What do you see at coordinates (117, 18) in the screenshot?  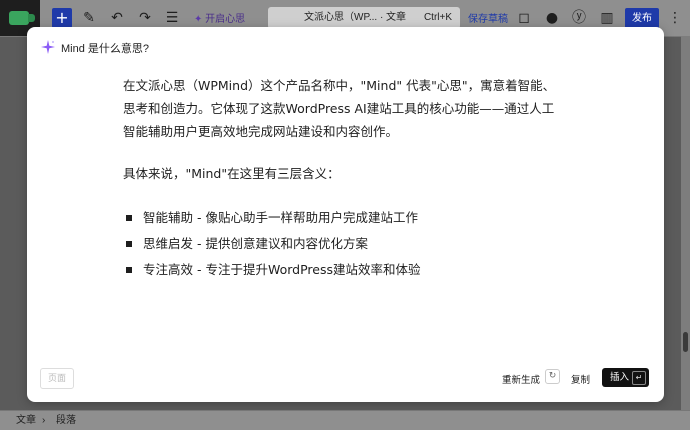 I see `undo-icon: ↶` at bounding box center [117, 18].